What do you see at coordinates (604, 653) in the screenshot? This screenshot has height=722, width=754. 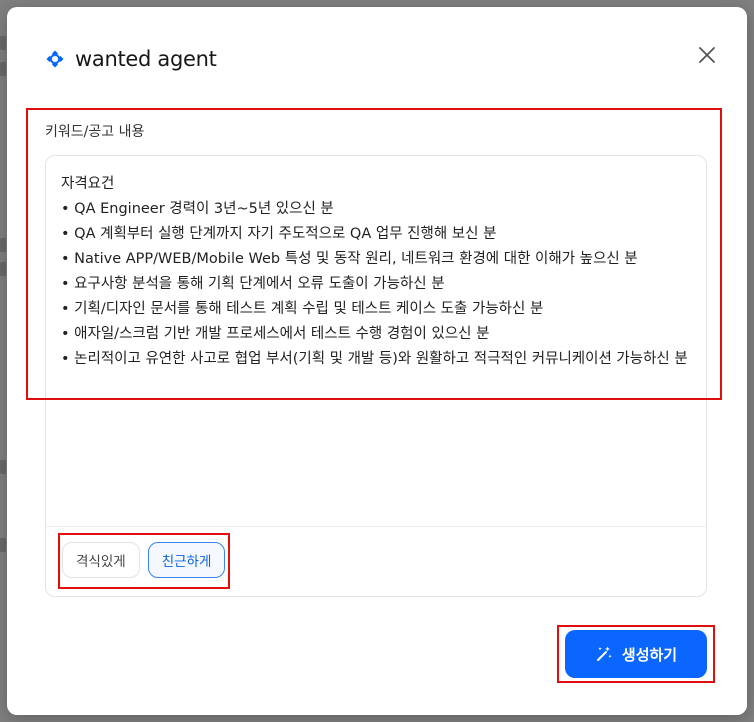 I see `magic-wand-icon` at bounding box center [604, 653].